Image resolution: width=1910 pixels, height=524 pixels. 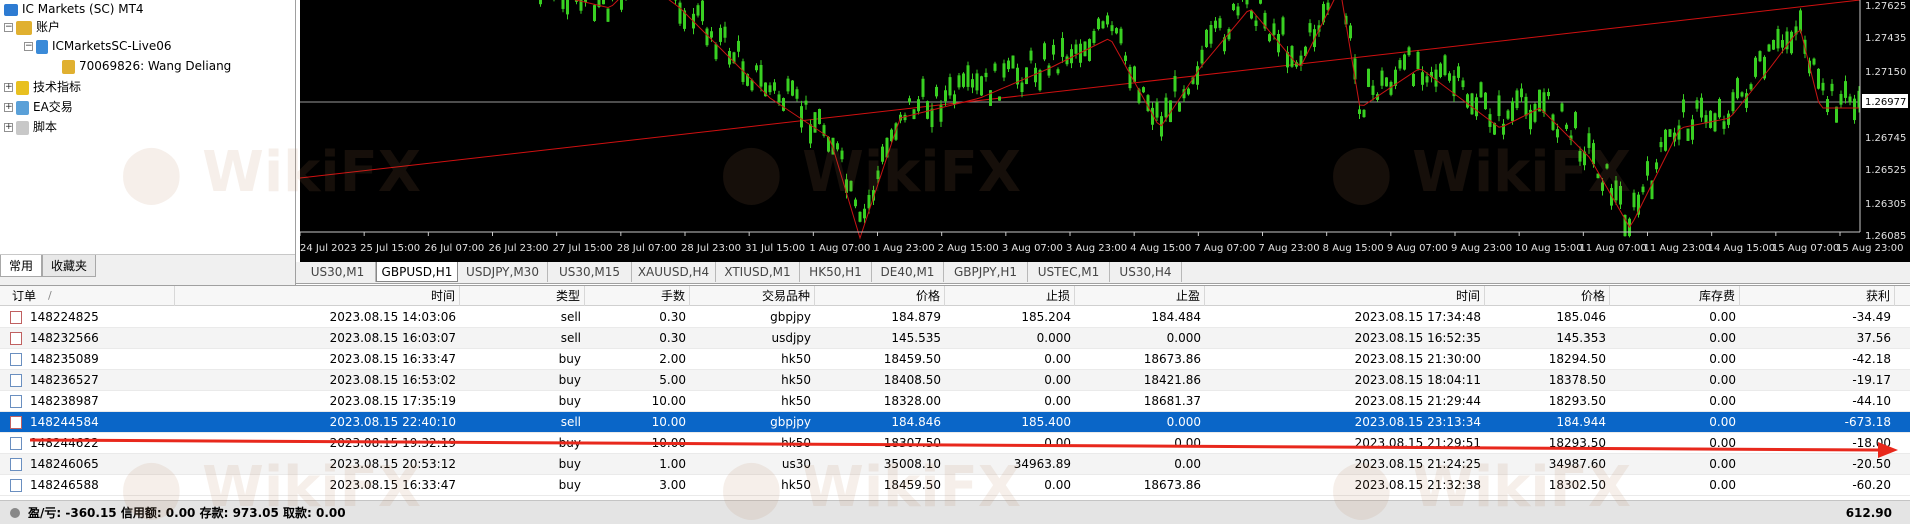 I want to click on column-header: 止损, so click(x=1010, y=296).